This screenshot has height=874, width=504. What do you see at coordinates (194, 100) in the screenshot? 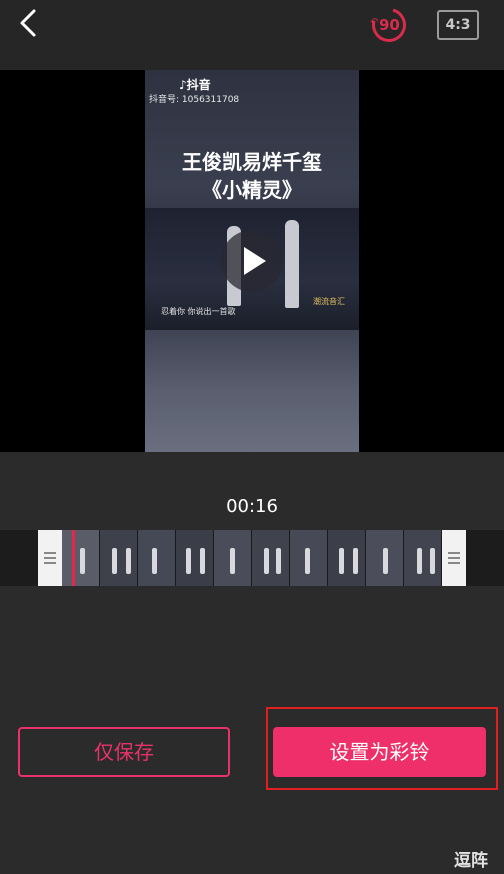
I see `account-id: 抖音号: 1056311708` at bounding box center [194, 100].